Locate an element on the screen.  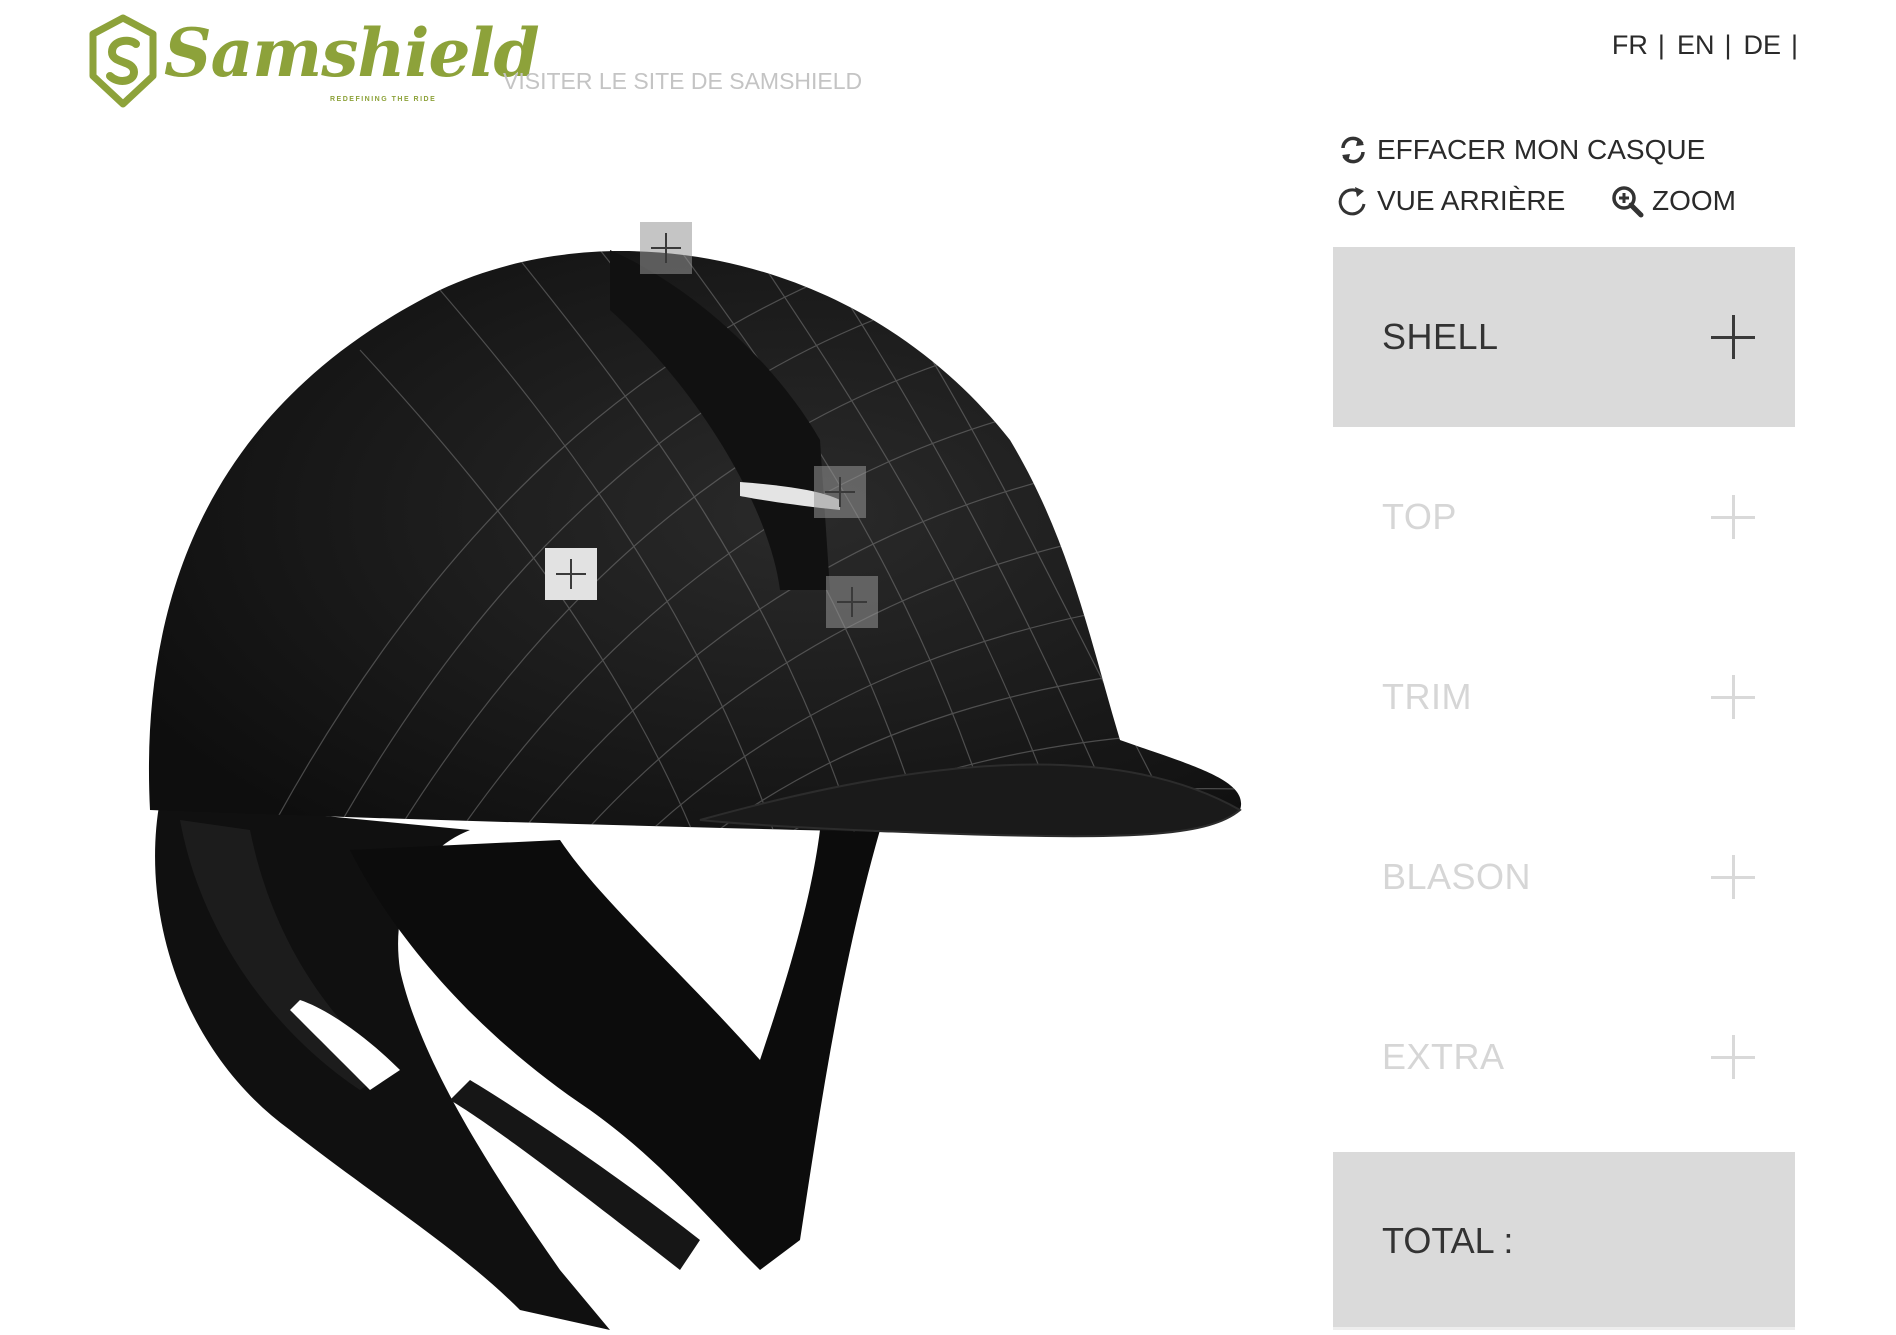
section-label: TOP is located at coordinates (1419, 516).